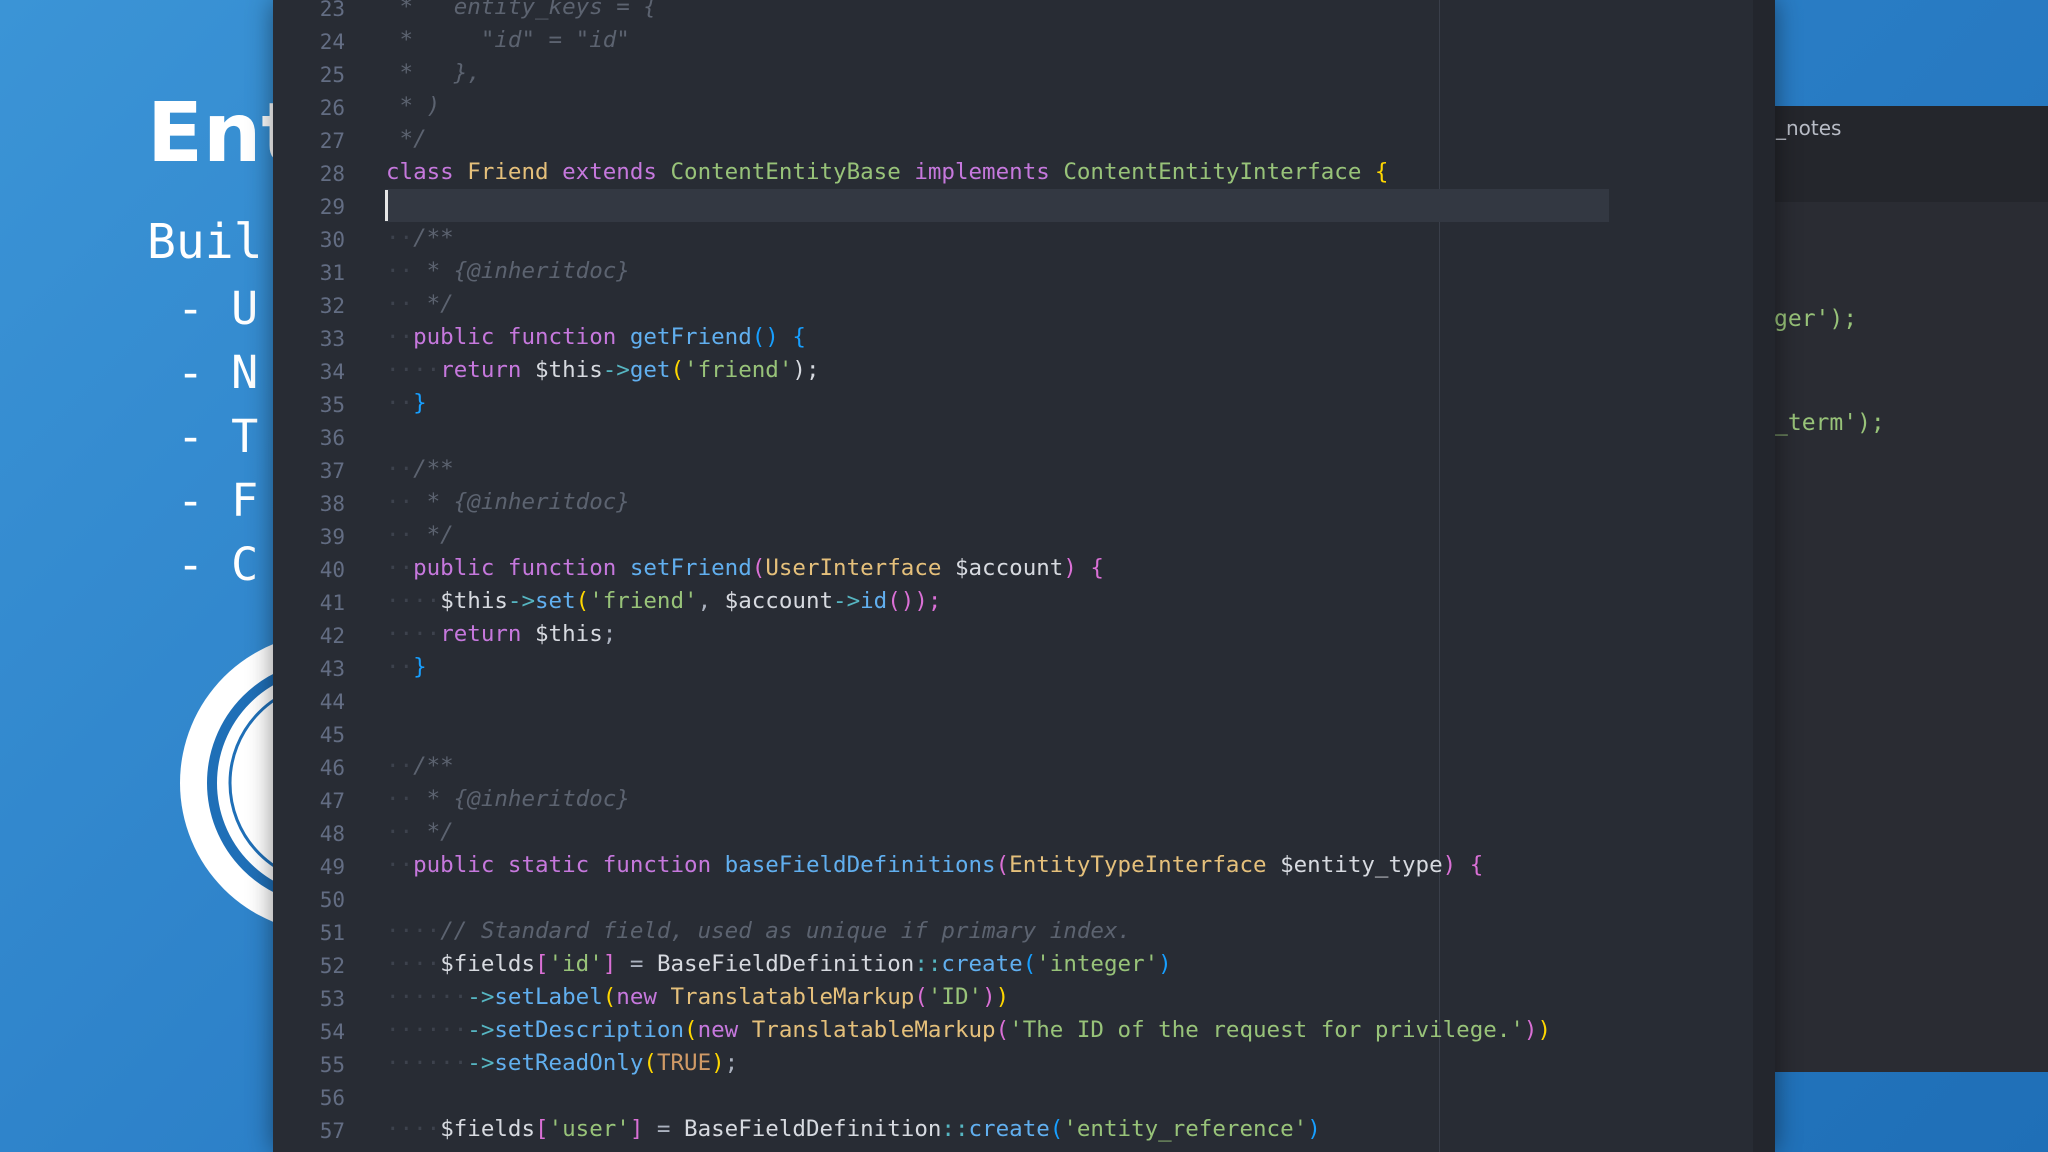 This screenshot has width=2048, height=1152. I want to click on code-line: ····return $this->get('friend');, so click(603, 370).